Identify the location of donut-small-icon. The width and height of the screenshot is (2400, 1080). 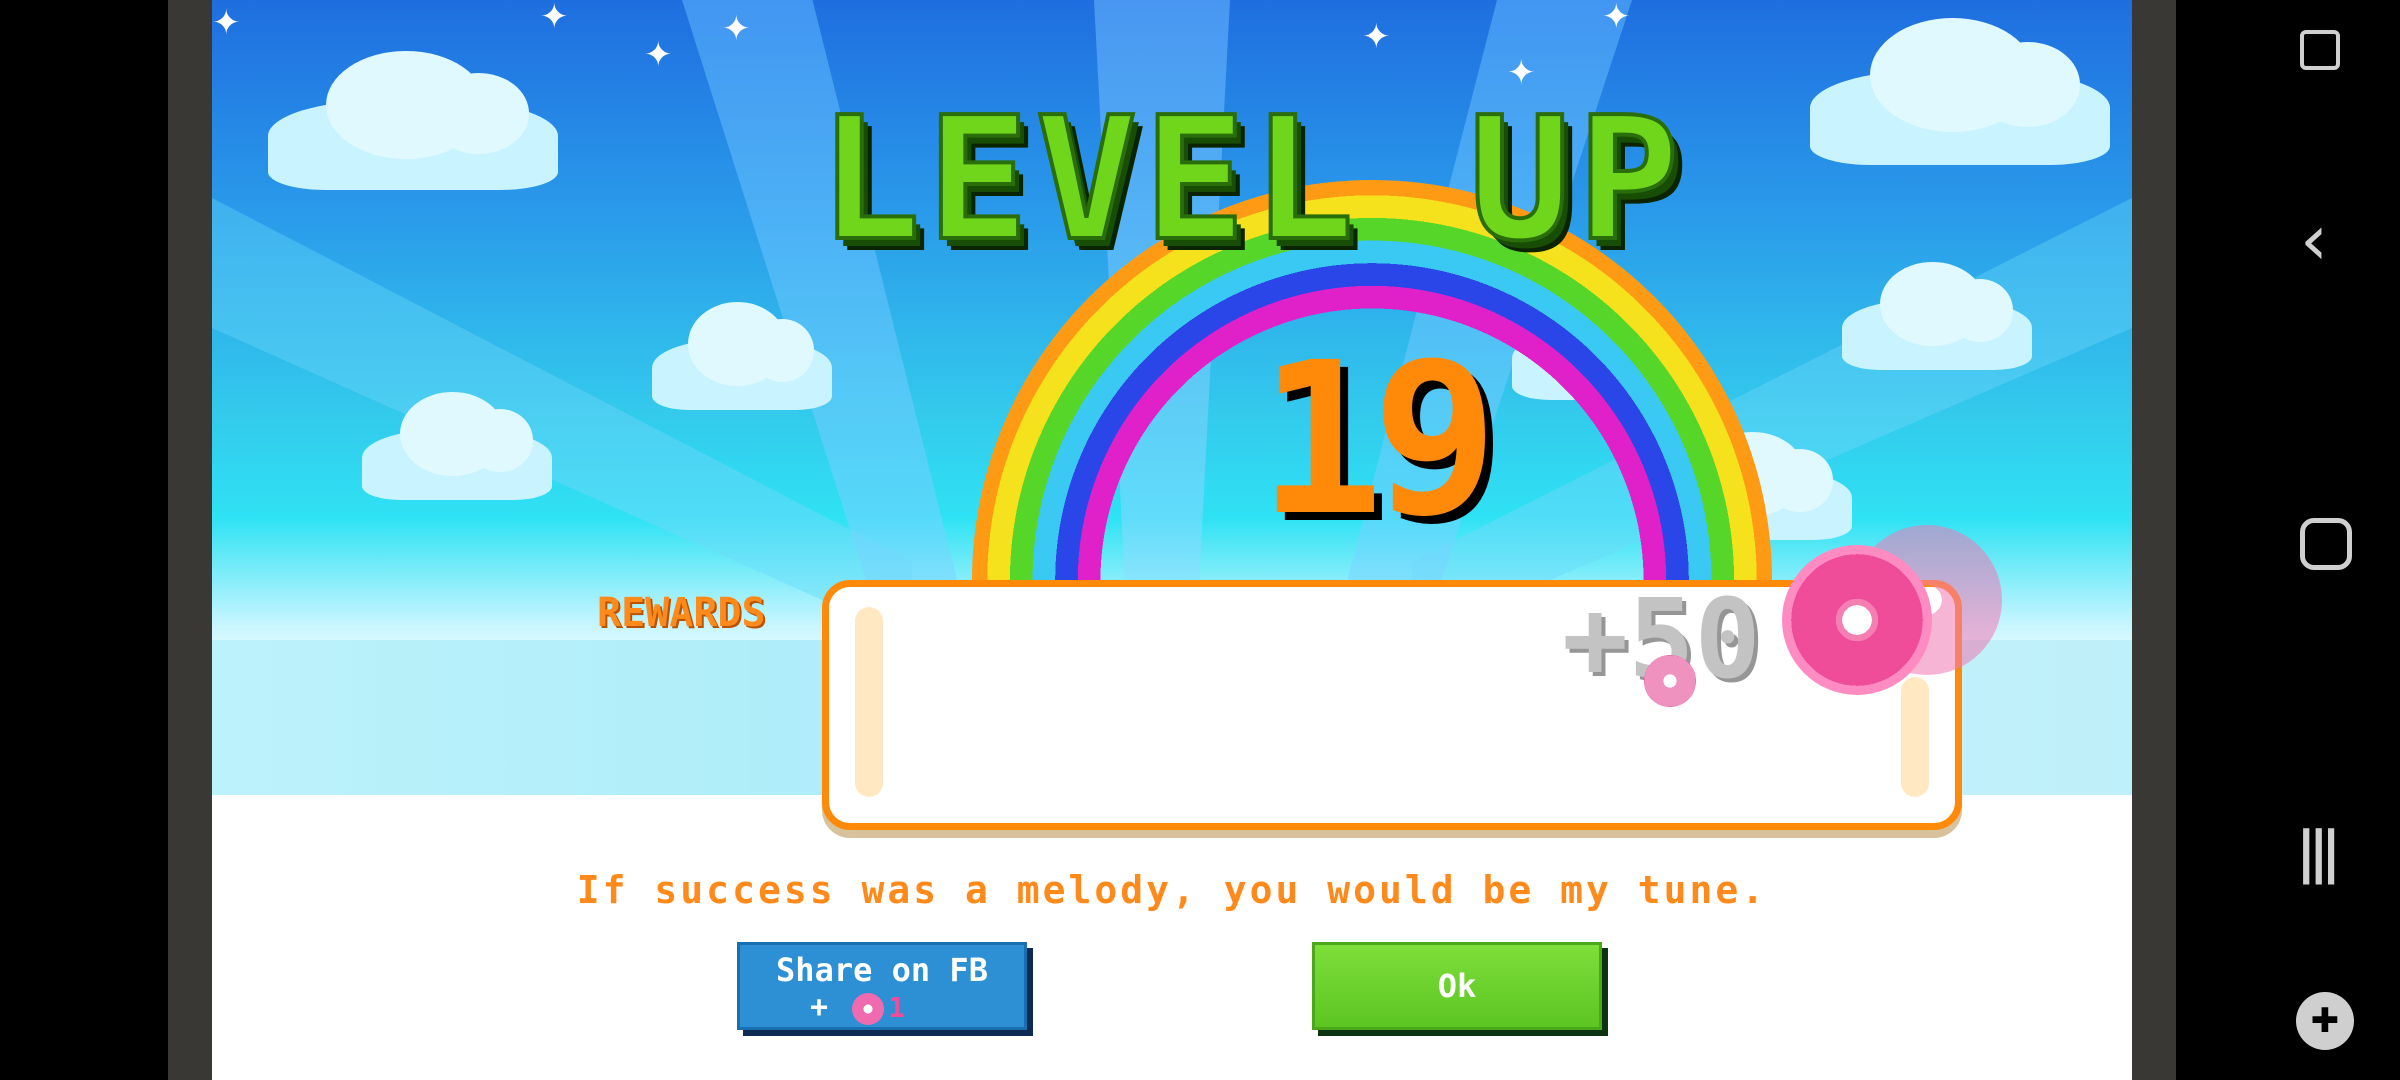
(1670, 681).